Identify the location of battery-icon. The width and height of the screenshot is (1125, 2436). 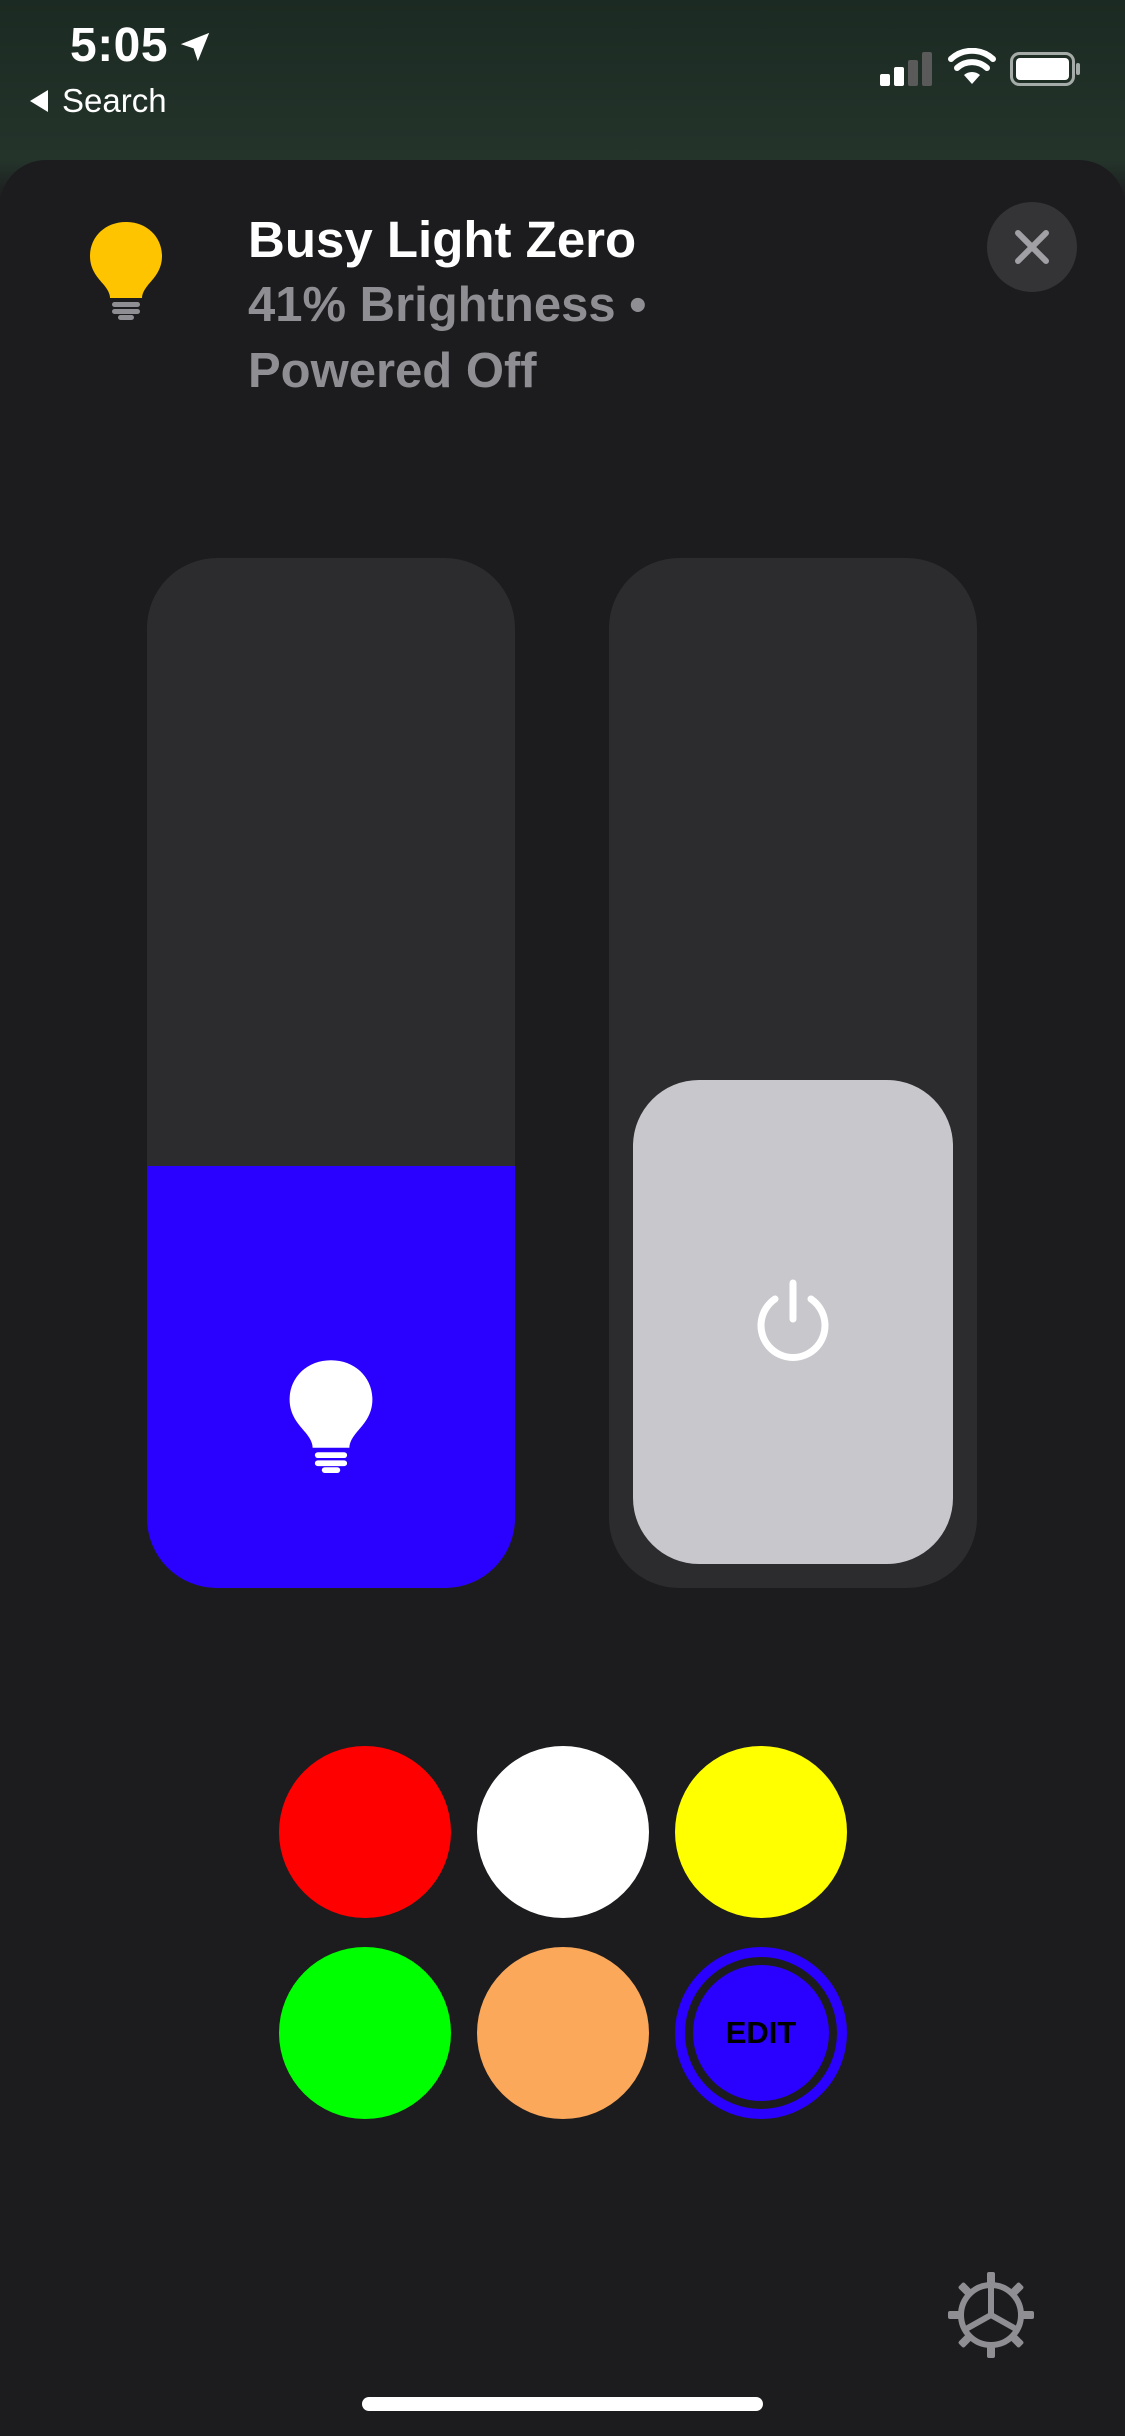
(1045, 69).